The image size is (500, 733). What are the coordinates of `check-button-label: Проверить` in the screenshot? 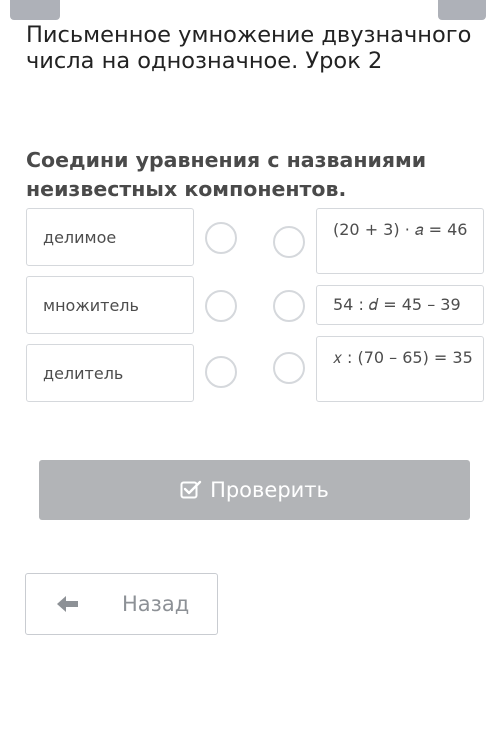 It's located at (269, 490).